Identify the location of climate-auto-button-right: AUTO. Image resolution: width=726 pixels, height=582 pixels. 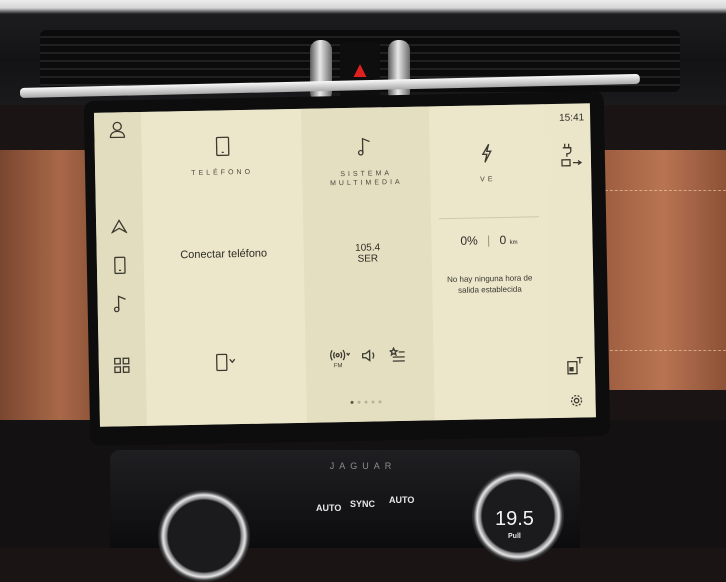
(401, 500).